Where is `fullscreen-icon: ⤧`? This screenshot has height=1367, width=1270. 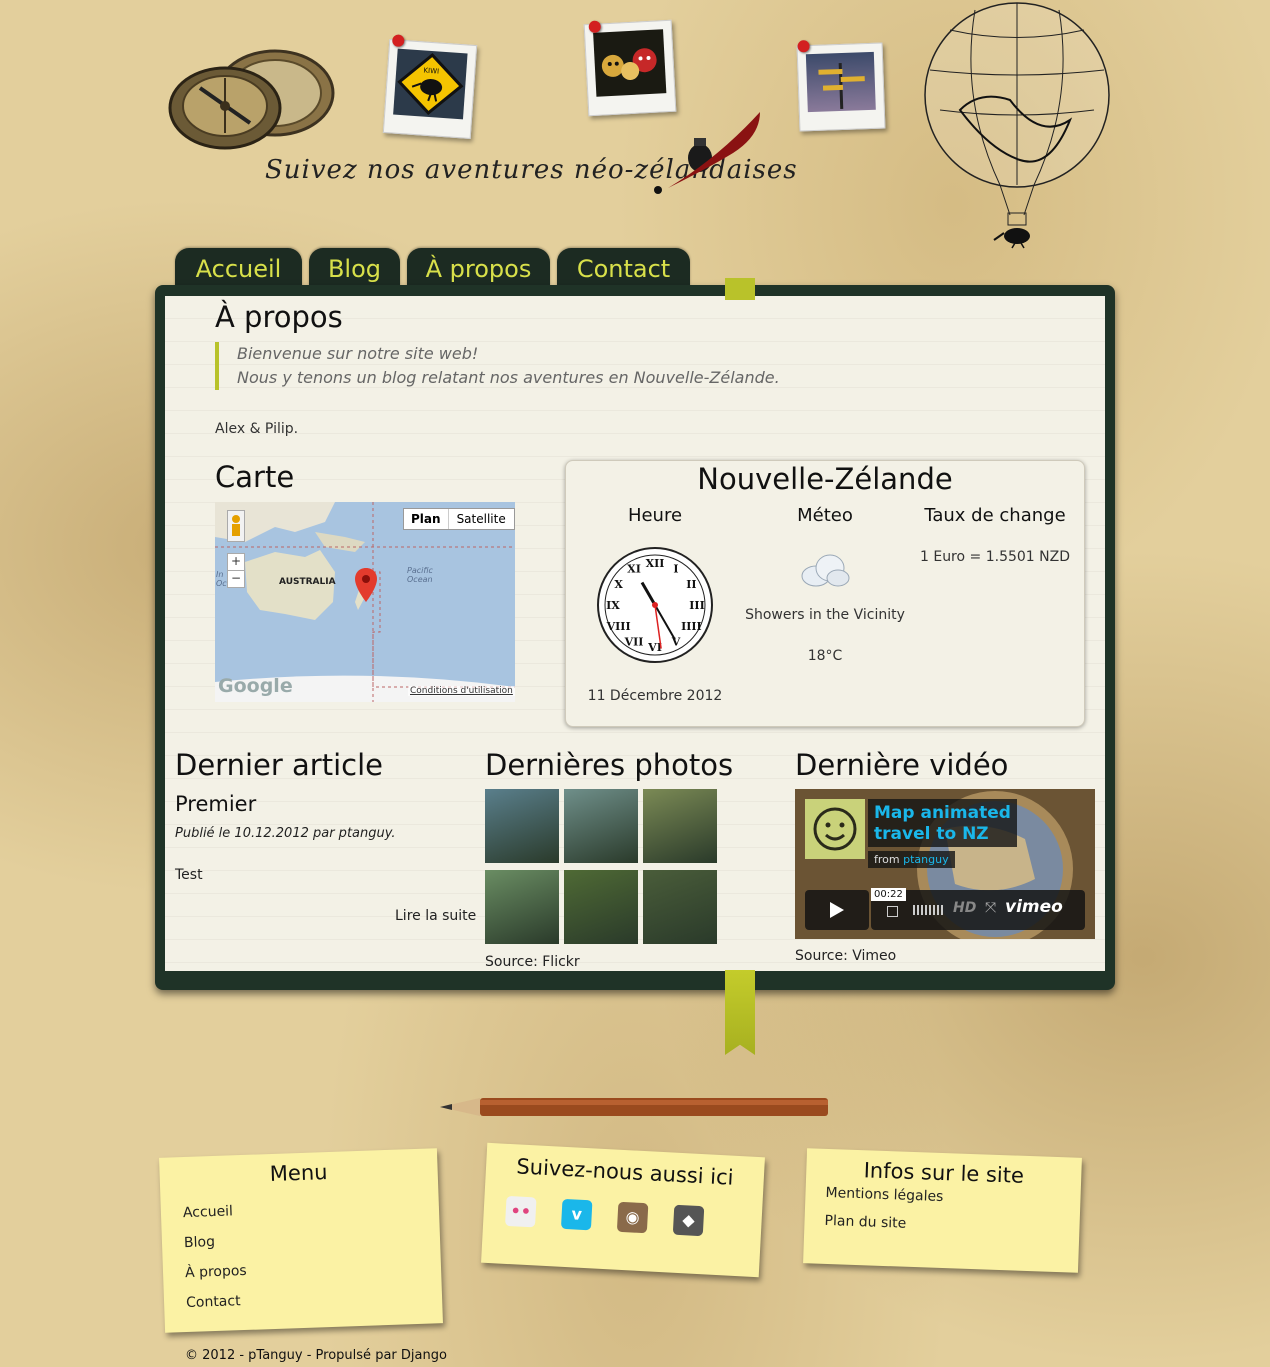
fullscreen-icon: ⤧ is located at coordinates (990, 908).